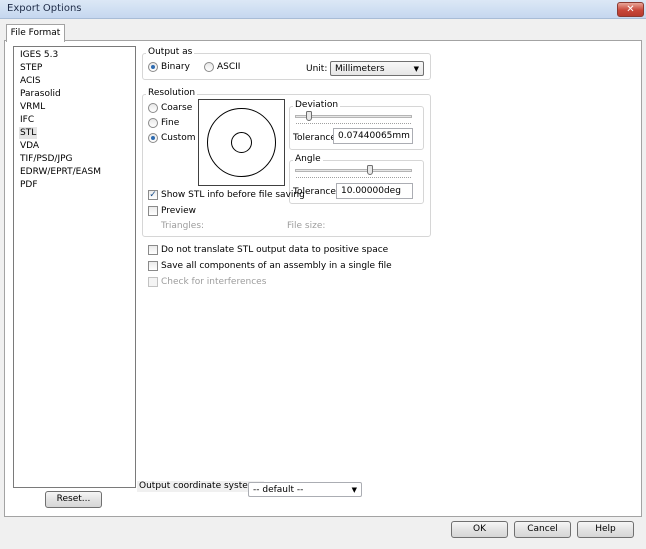 The height and width of the screenshot is (549, 646). What do you see at coordinates (353, 116) in the screenshot?
I see `deviation-slider` at bounding box center [353, 116].